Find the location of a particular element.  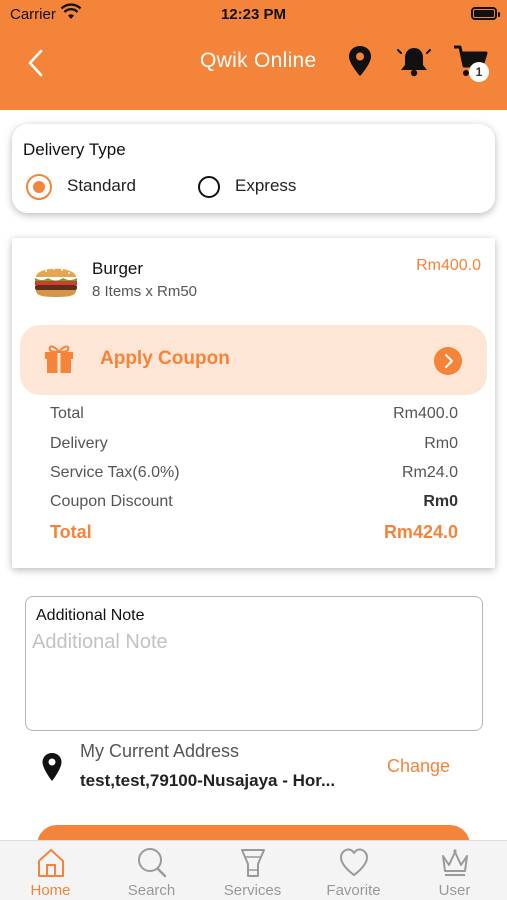

tab-services: Services is located at coordinates (252, 870).